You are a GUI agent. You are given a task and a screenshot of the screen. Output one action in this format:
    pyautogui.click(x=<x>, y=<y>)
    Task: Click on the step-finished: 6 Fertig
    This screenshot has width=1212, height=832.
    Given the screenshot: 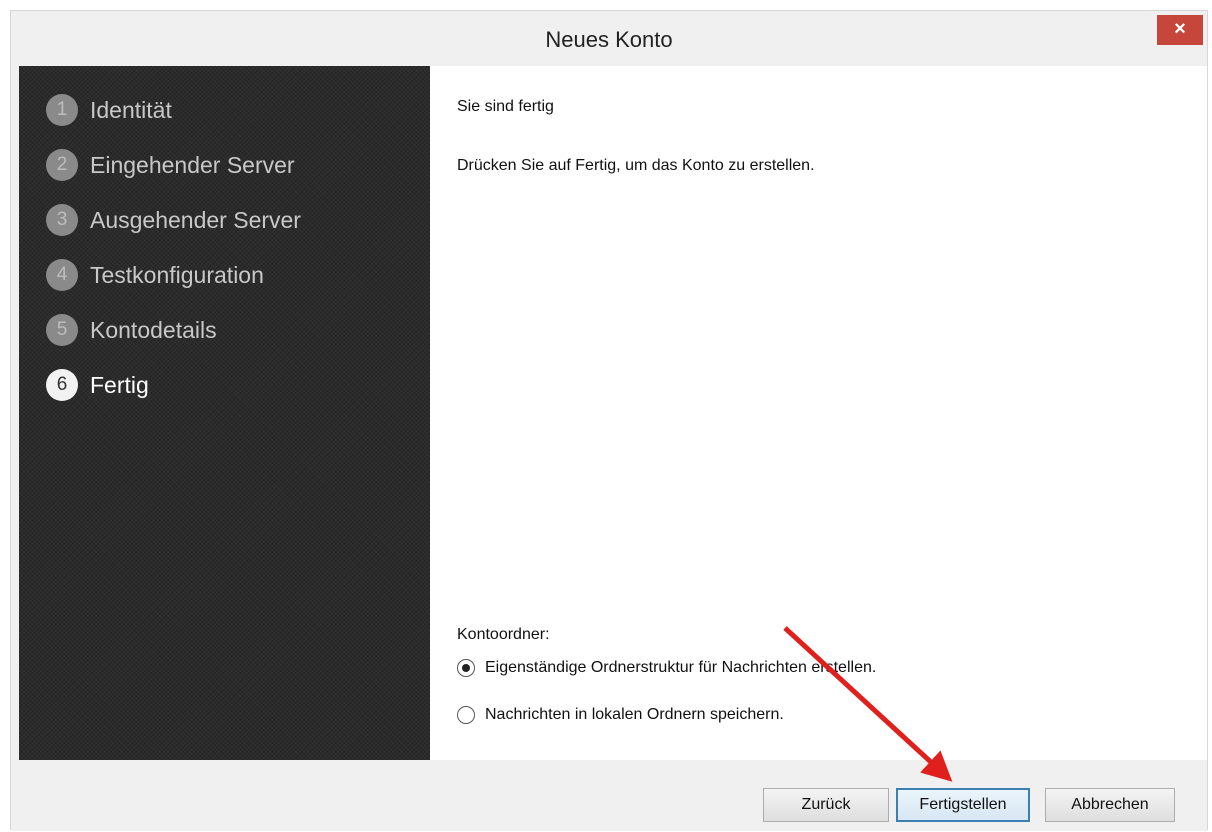 What is the action you would take?
    pyautogui.click(x=97, y=385)
    